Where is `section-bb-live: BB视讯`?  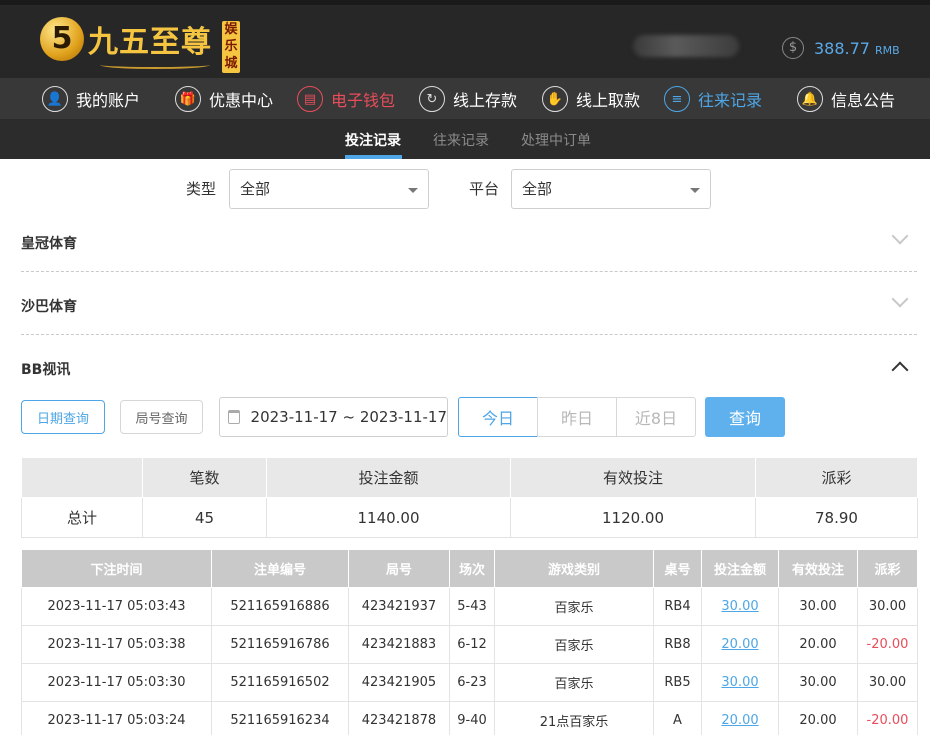 section-bb-live: BB视讯 is located at coordinates (45, 369).